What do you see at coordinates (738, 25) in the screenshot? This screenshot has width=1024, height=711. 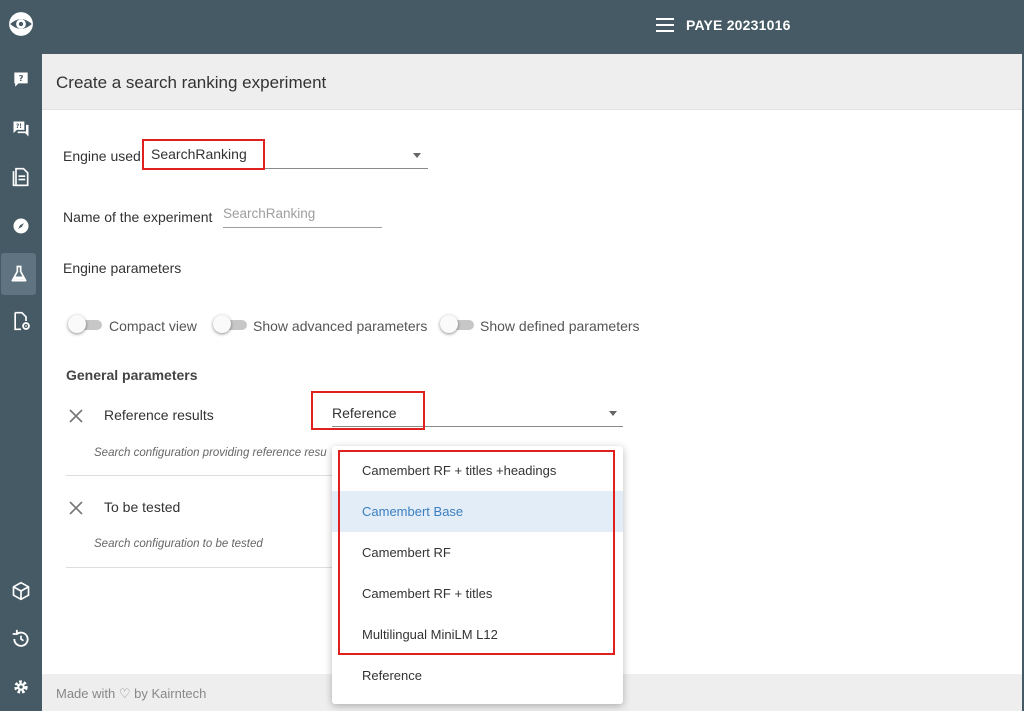 I see `app-title: PAYE 20231016` at bounding box center [738, 25].